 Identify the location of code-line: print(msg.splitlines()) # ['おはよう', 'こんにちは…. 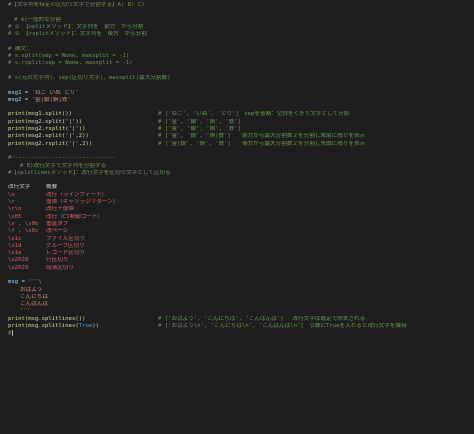
(237, 319).